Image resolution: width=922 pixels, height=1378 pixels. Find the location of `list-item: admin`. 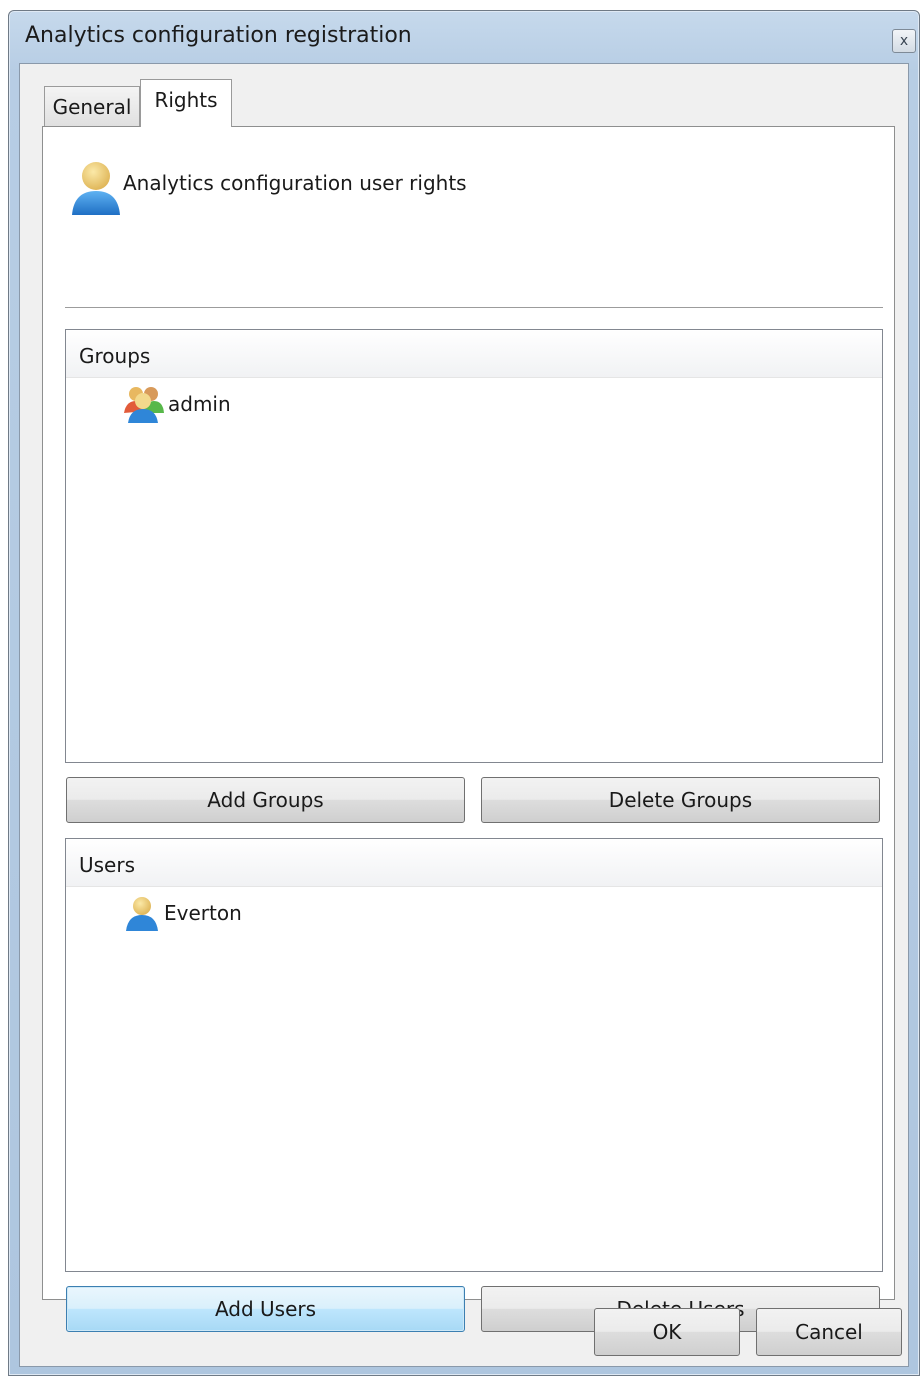

list-item: admin is located at coordinates (177, 404).